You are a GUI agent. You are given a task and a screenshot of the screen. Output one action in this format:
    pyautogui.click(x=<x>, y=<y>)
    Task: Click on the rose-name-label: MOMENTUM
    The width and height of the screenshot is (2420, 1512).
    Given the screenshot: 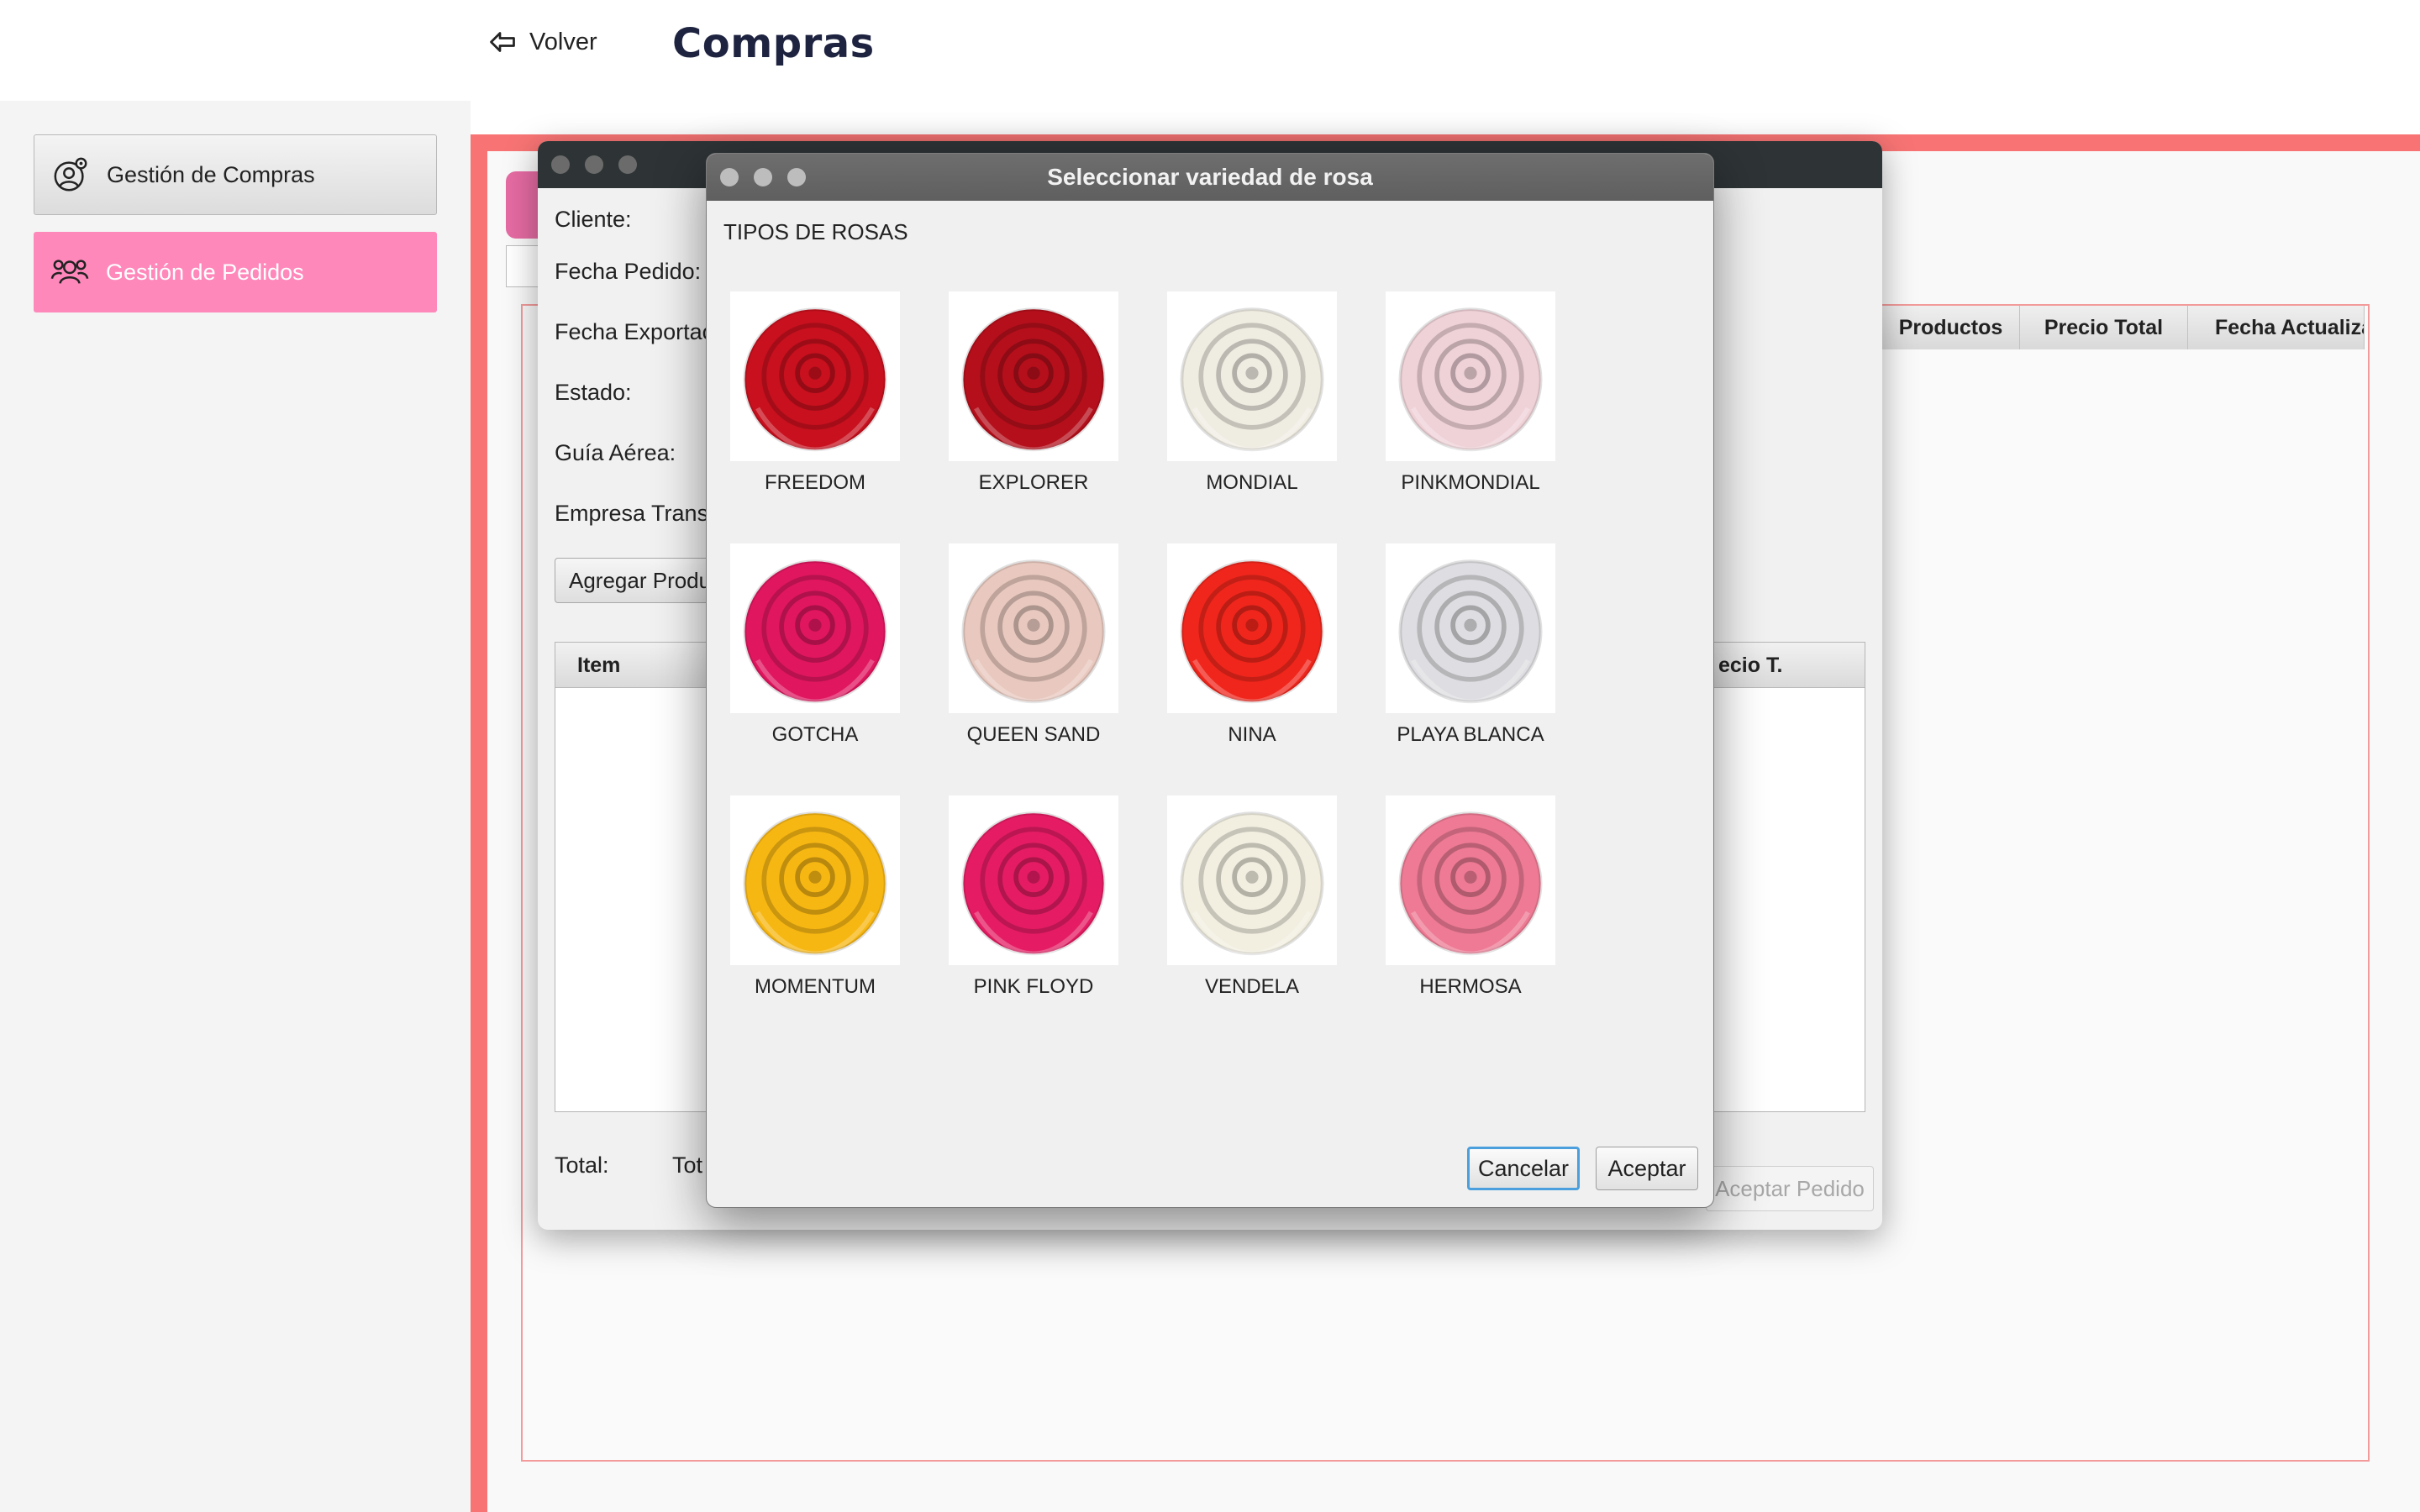 What is the action you would take?
    pyautogui.click(x=815, y=986)
    